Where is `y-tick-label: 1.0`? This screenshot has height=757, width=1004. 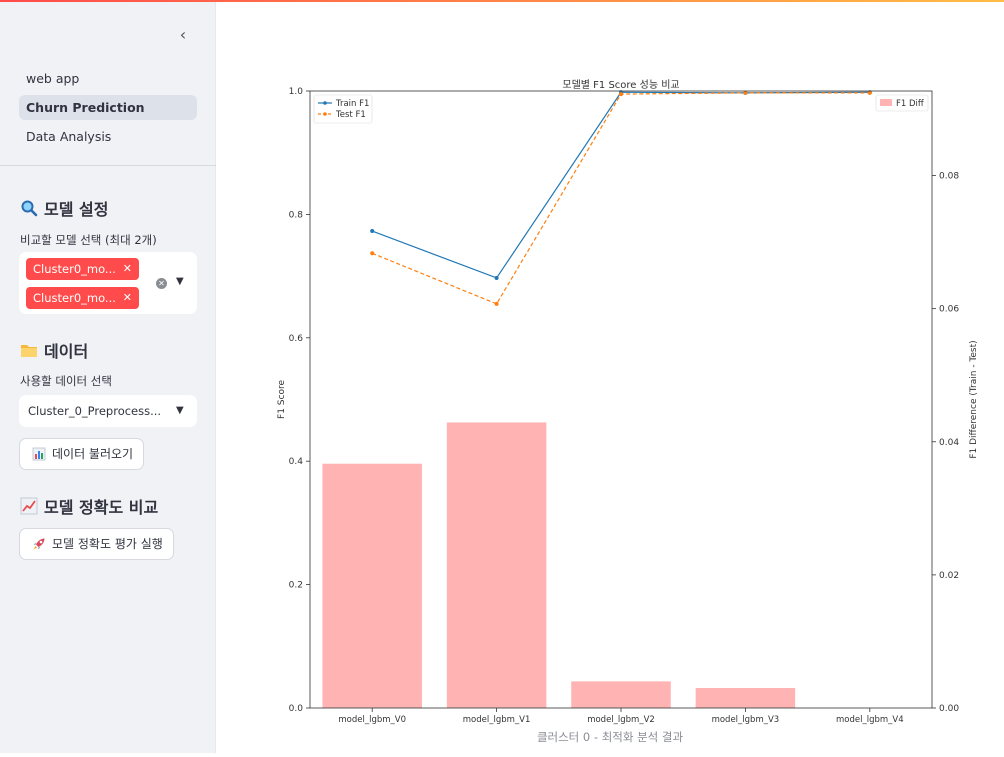
y-tick-label: 1.0 is located at coordinates (296, 92).